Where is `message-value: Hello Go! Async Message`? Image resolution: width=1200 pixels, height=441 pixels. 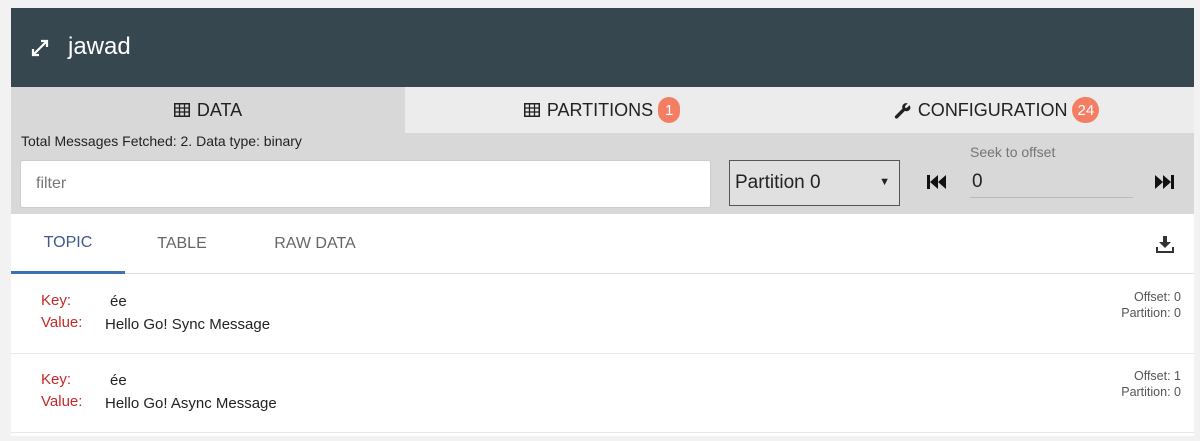 message-value: Hello Go! Async Message is located at coordinates (191, 403).